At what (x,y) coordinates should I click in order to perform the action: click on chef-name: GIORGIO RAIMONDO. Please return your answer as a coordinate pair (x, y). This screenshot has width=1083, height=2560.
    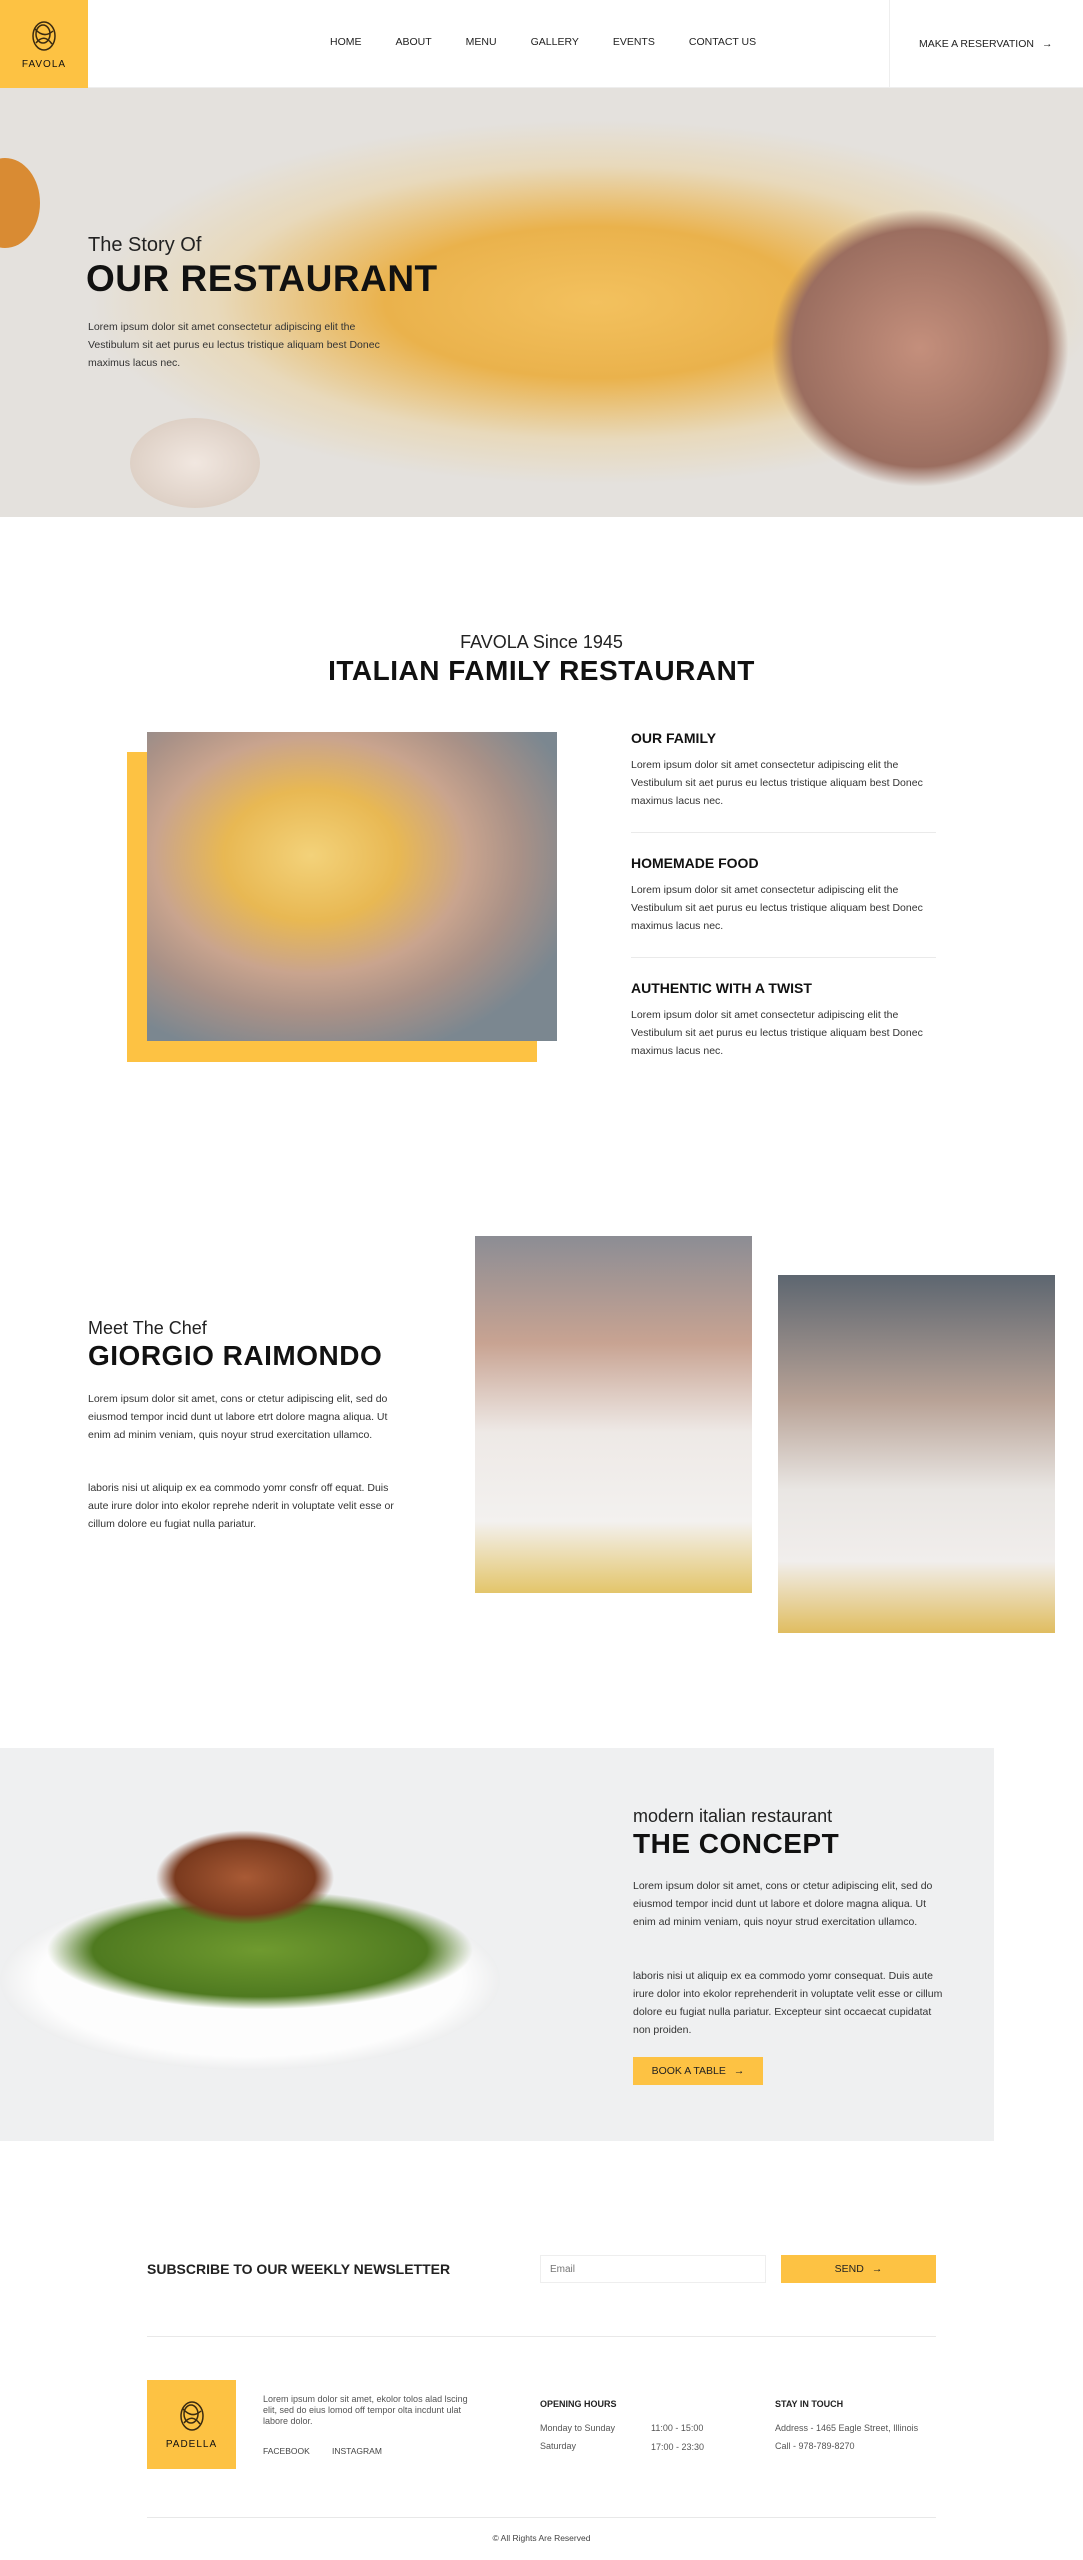
    Looking at the image, I should click on (235, 1355).